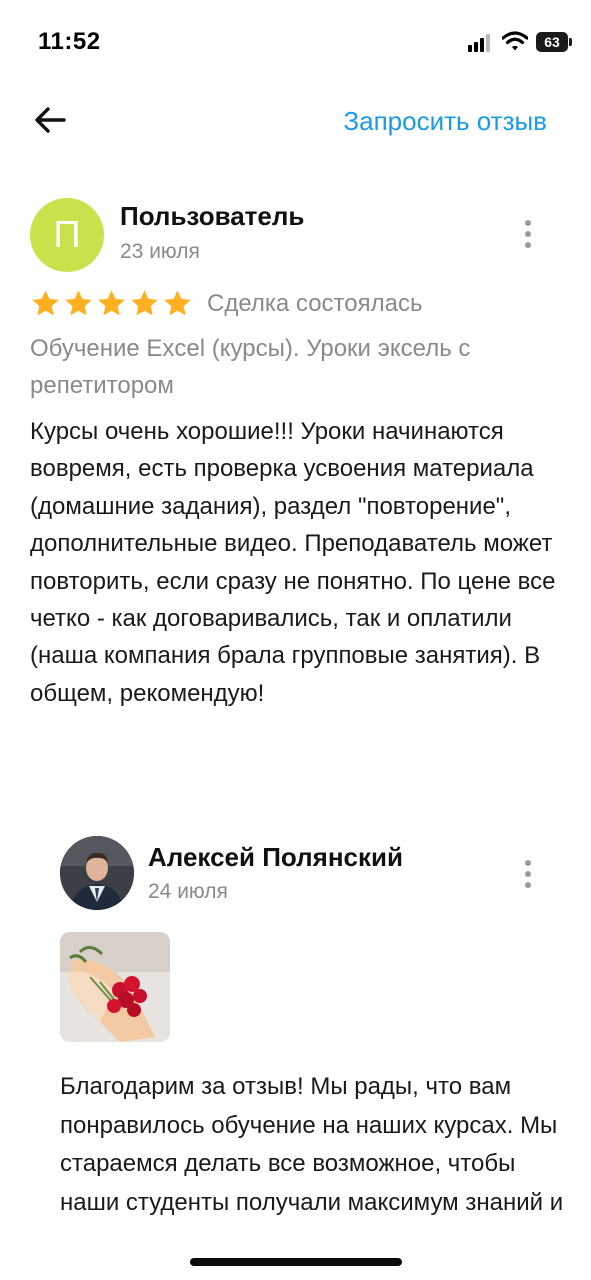 Image resolution: width=591 pixels, height=1280 pixels. I want to click on home-indicator, so click(296, 1262).